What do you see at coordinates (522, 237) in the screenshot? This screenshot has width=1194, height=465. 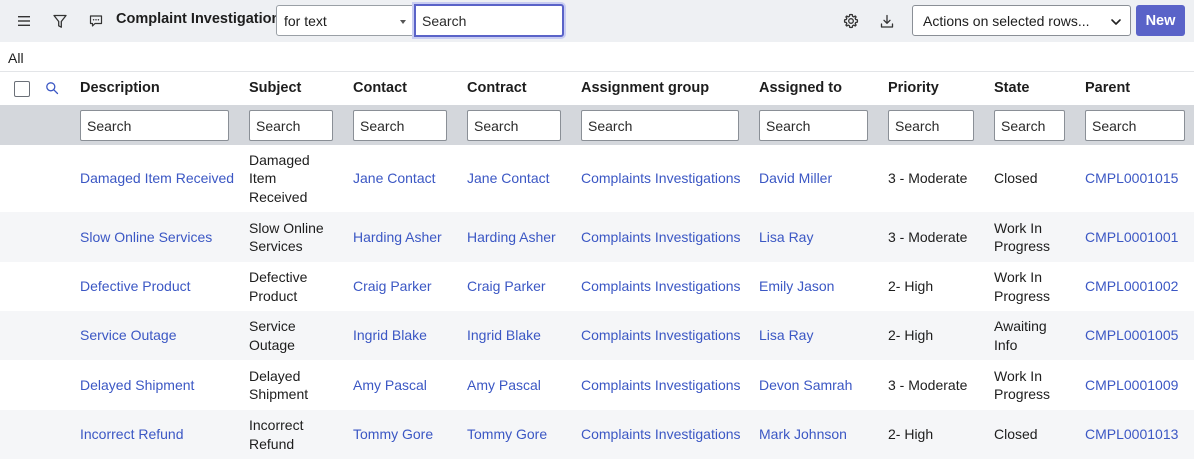 I see `contract-link: Harding Asher` at bounding box center [522, 237].